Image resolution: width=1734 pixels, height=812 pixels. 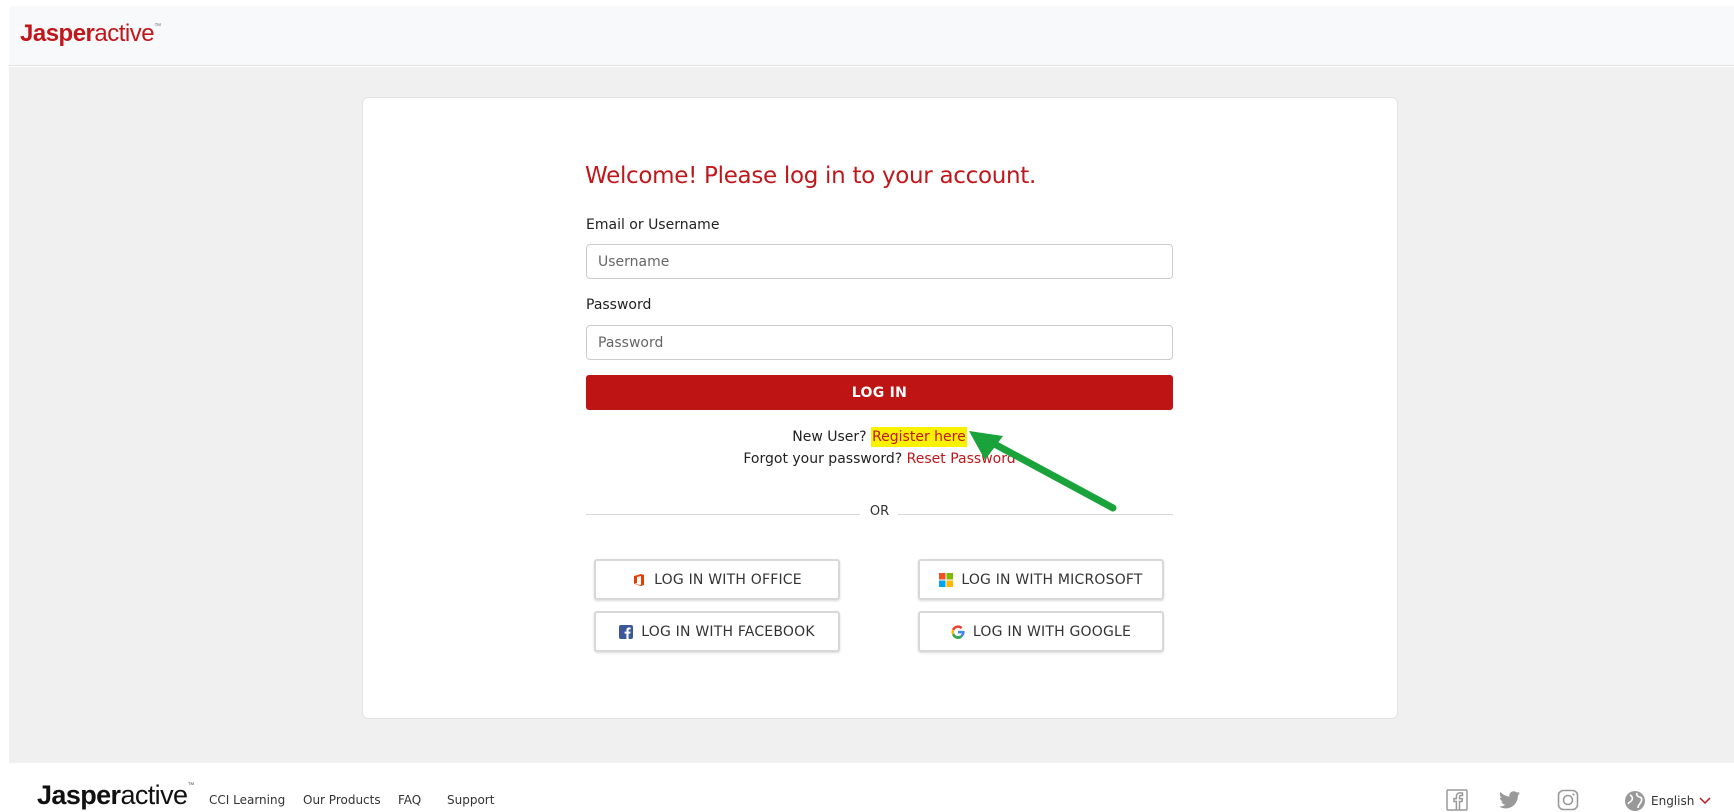 I want to click on or-text: OR, so click(x=879, y=511).